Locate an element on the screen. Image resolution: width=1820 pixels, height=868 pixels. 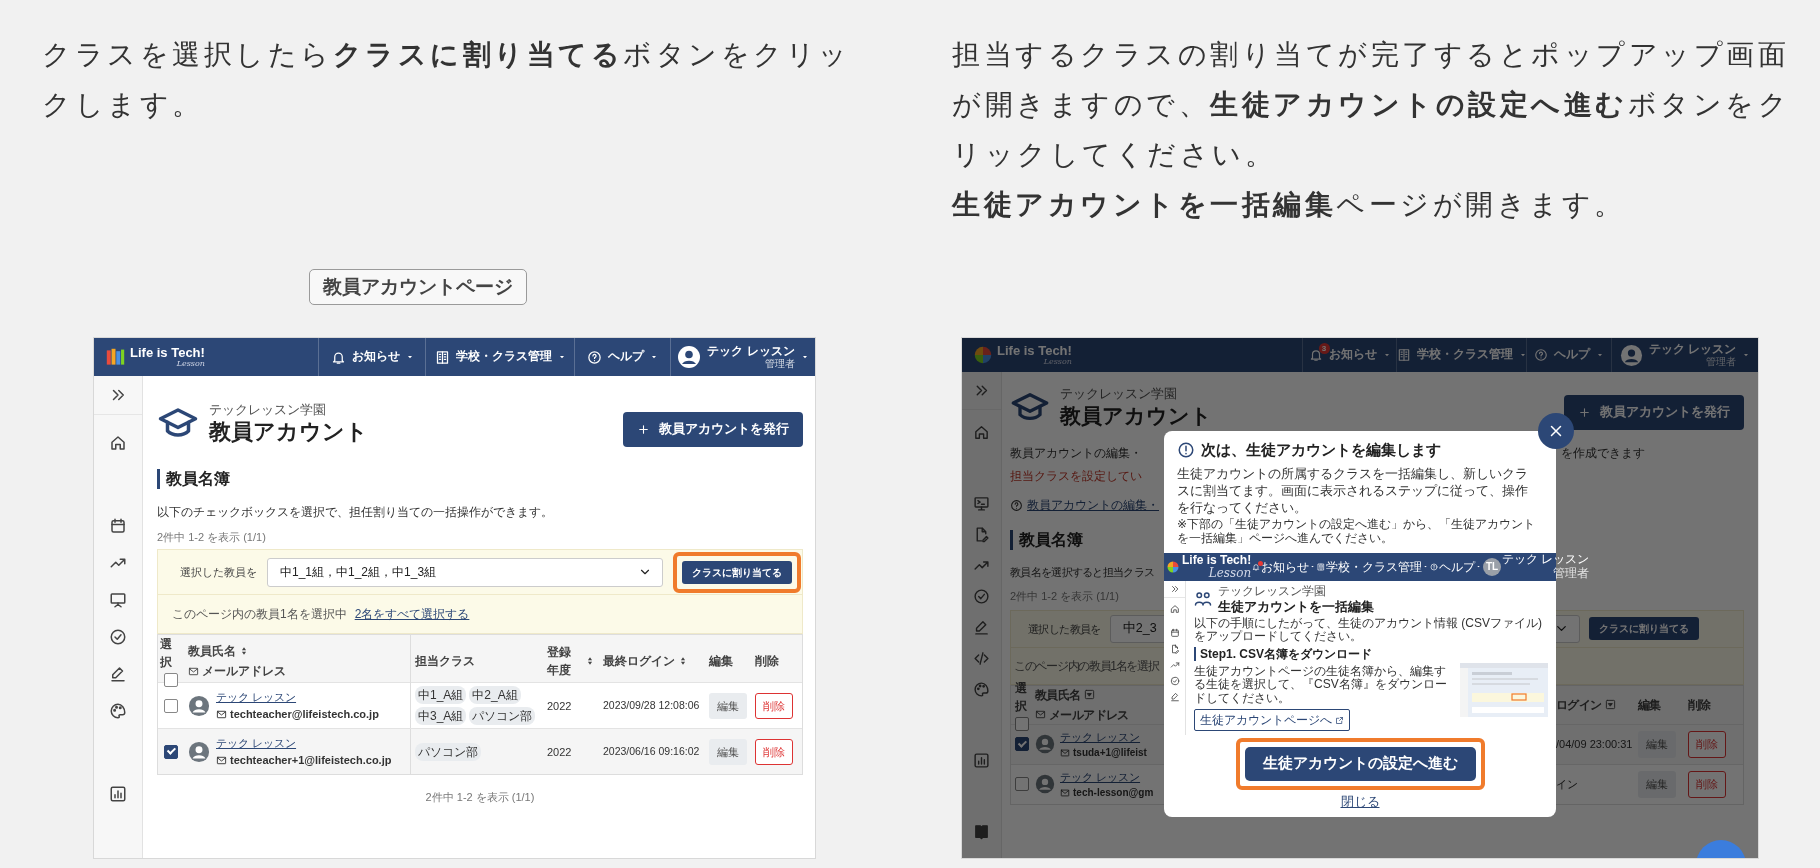
document-icon is located at coordinates (1174, 648).